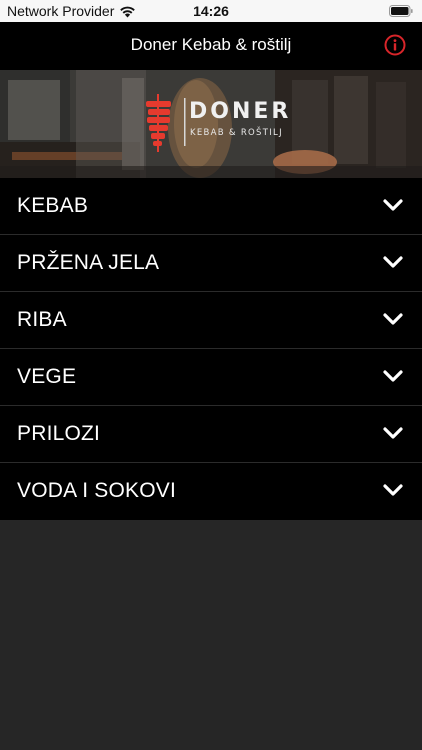 The image size is (422, 750). What do you see at coordinates (211, 320) in the screenshot?
I see `category-riba: RIBA` at bounding box center [211, 320].